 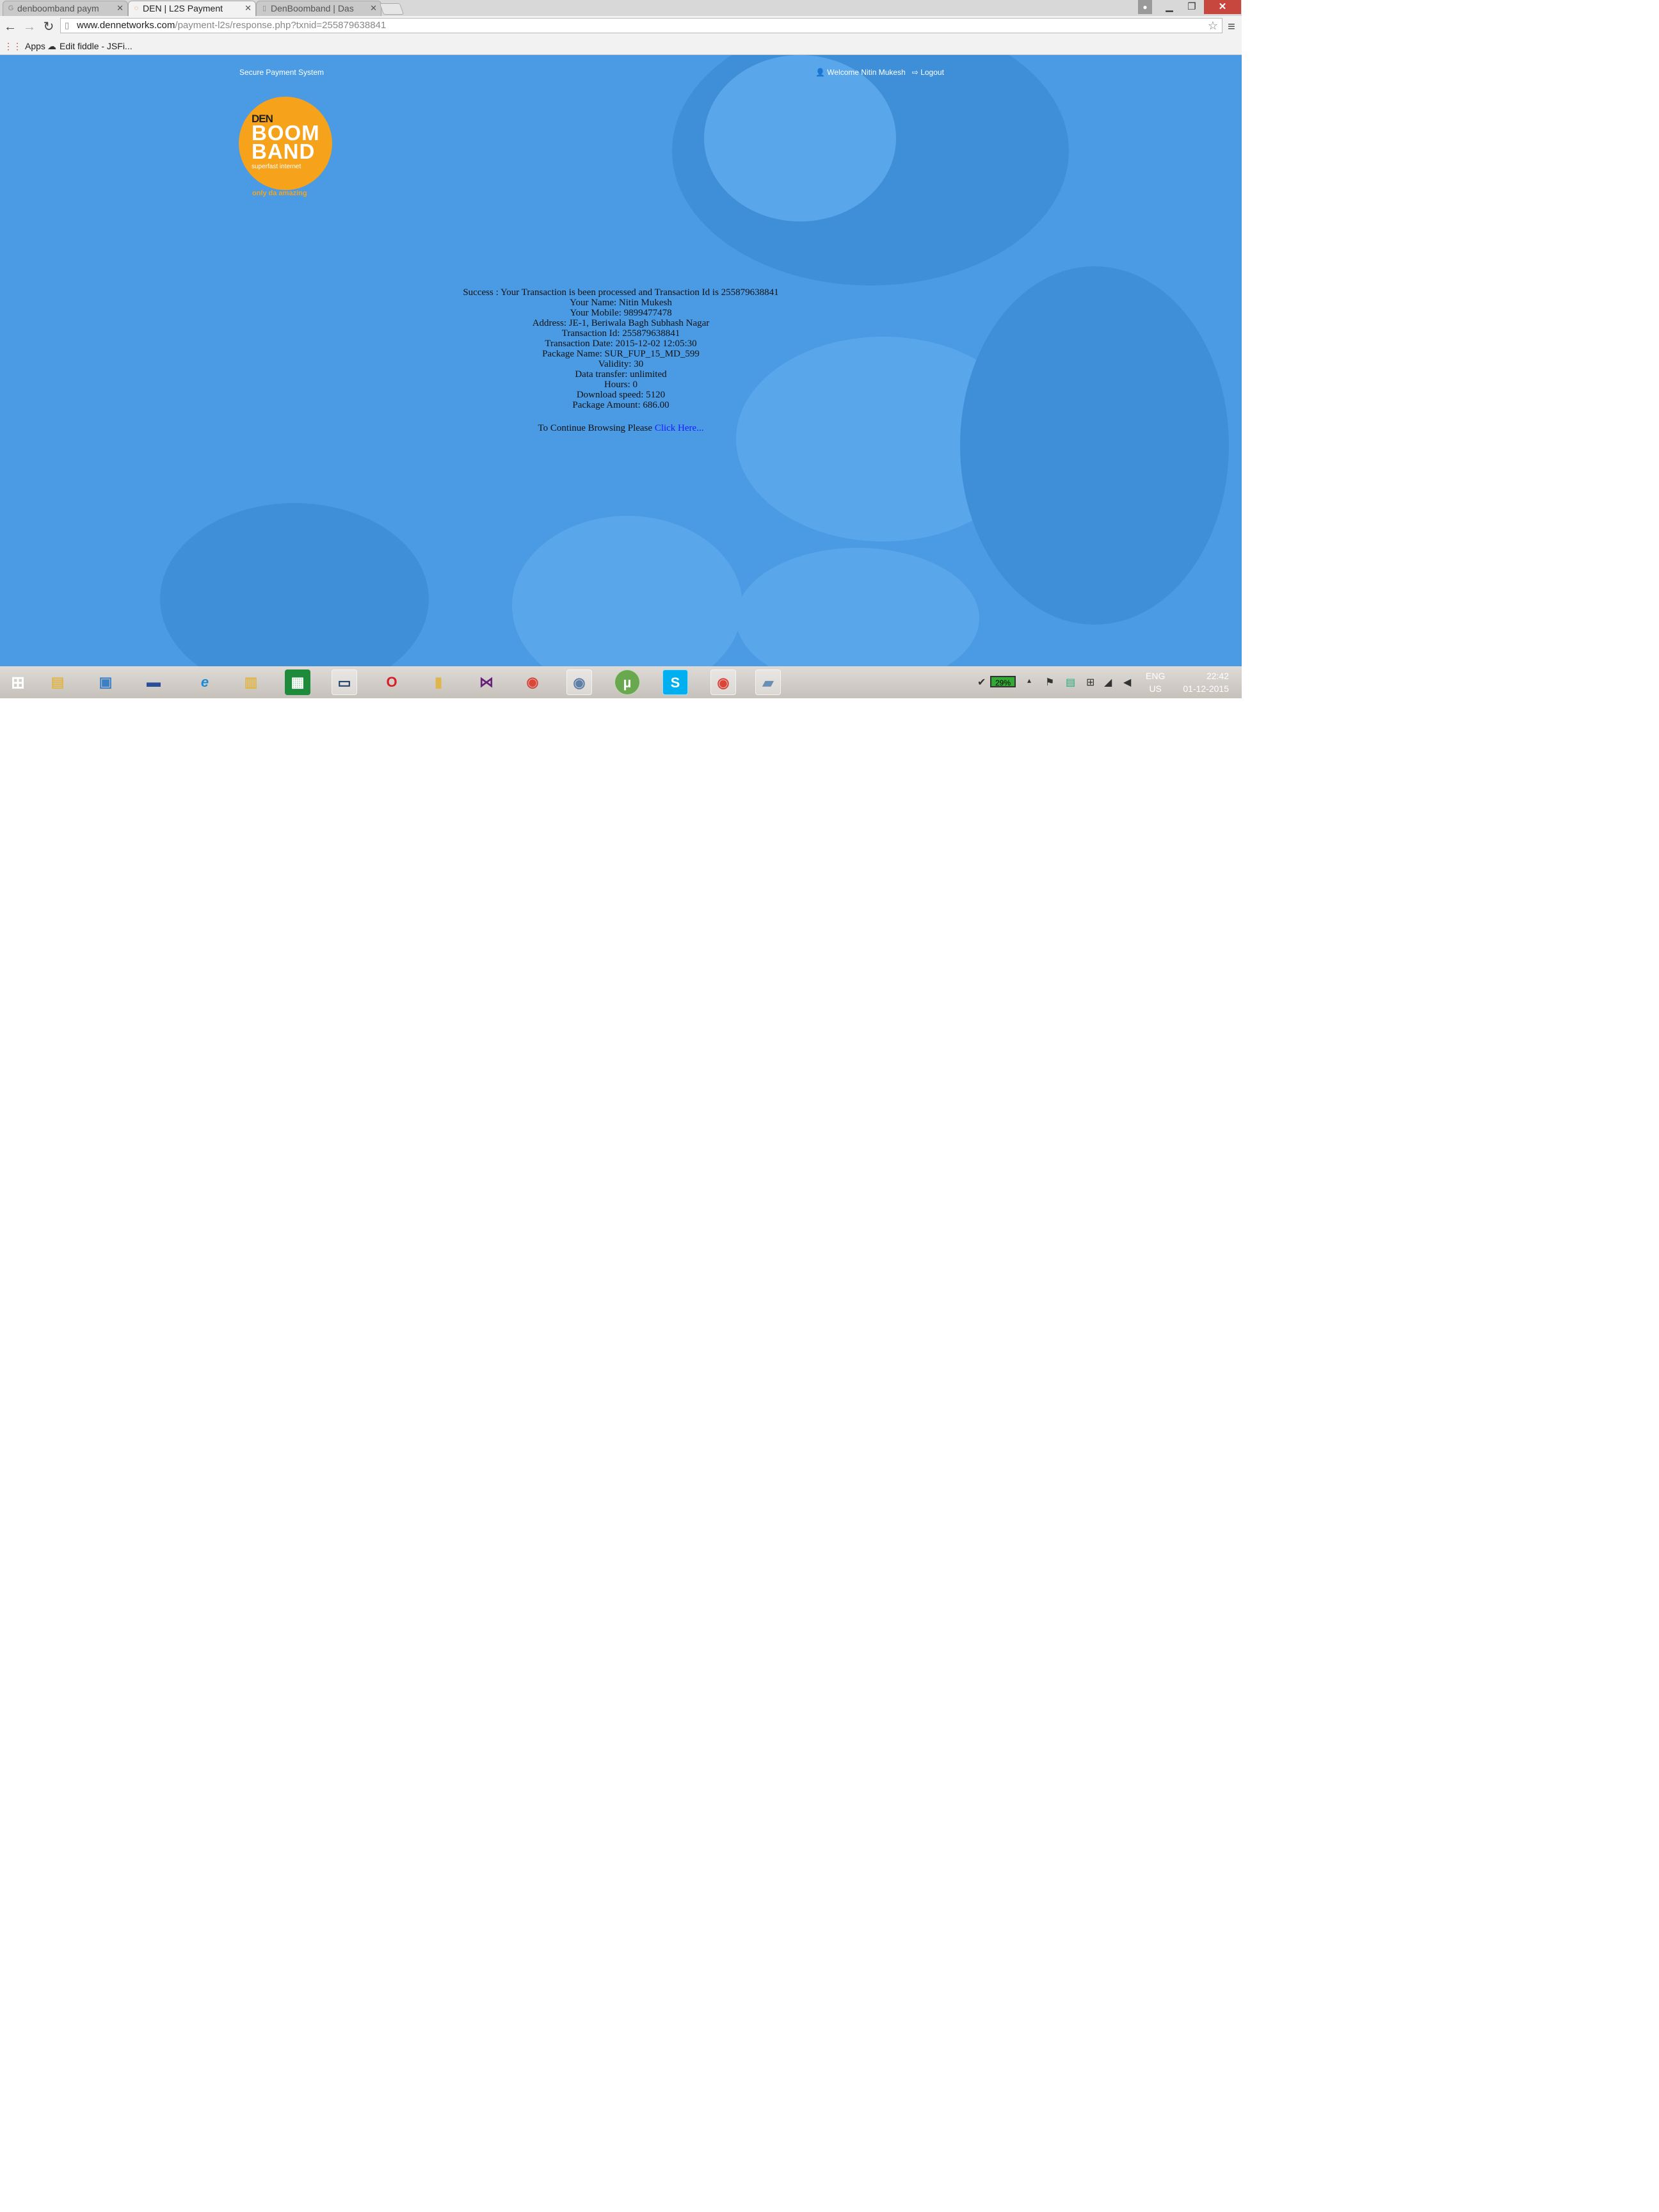 I want to click on store-icon: ▦, so click(x=297, y=682).